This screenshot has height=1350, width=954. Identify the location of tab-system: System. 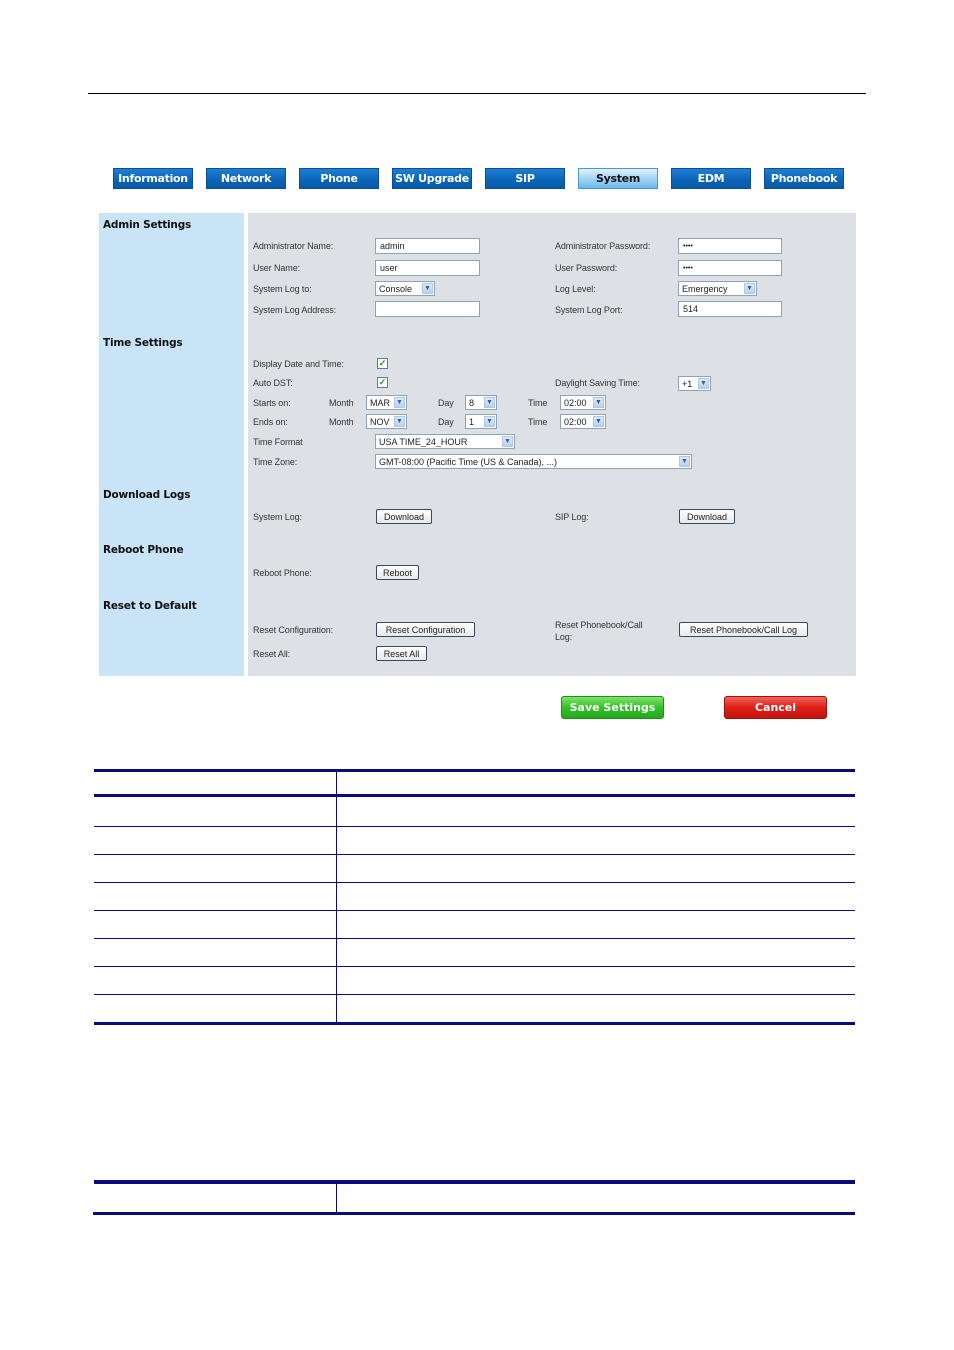
(618, 178).